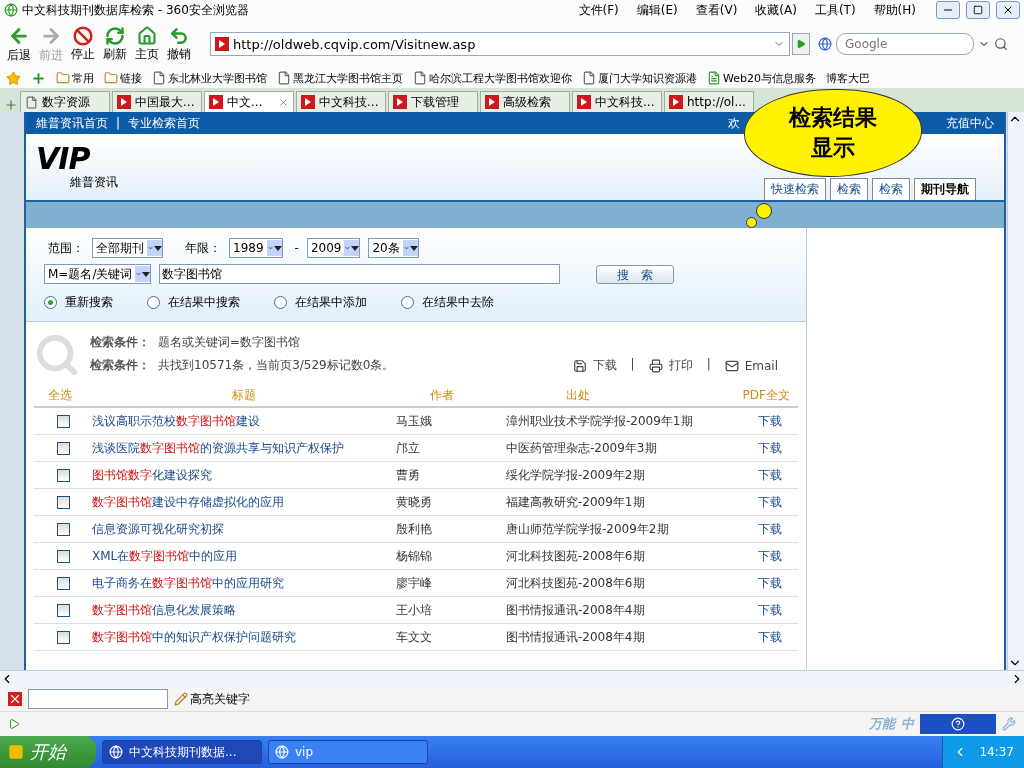 This screenshot has height=768, width=1024. Describe the element at coordinates (244, 637) in the screenshot. I see `article-title-link: 数字图书馆中的知识产权保护问题研究` at that location.